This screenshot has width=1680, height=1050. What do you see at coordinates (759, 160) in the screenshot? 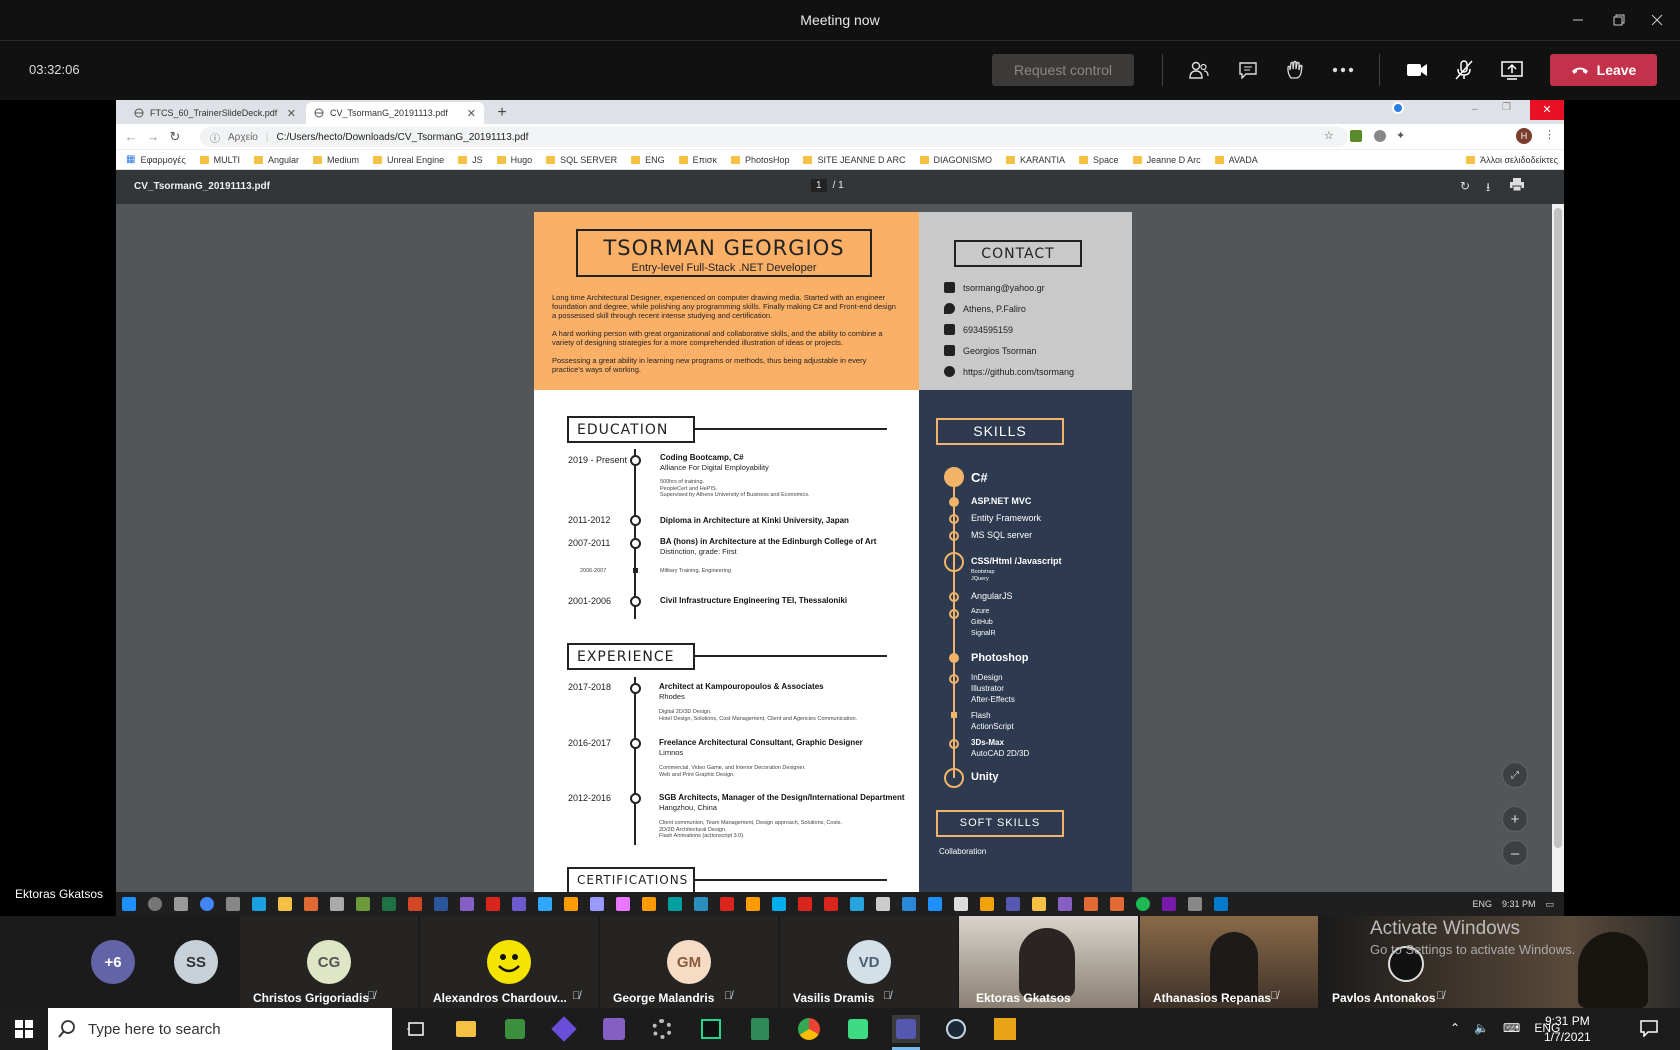
I see `bookmark-folder: PhotosHop` at bounding box center [759, 160].